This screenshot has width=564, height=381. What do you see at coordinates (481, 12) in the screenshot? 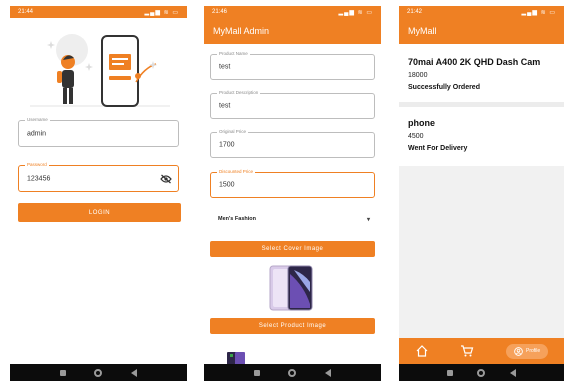
I see `status-bar: 21:42 ▂▄▆ ≋ ▭` at bounding box center [481, 12].